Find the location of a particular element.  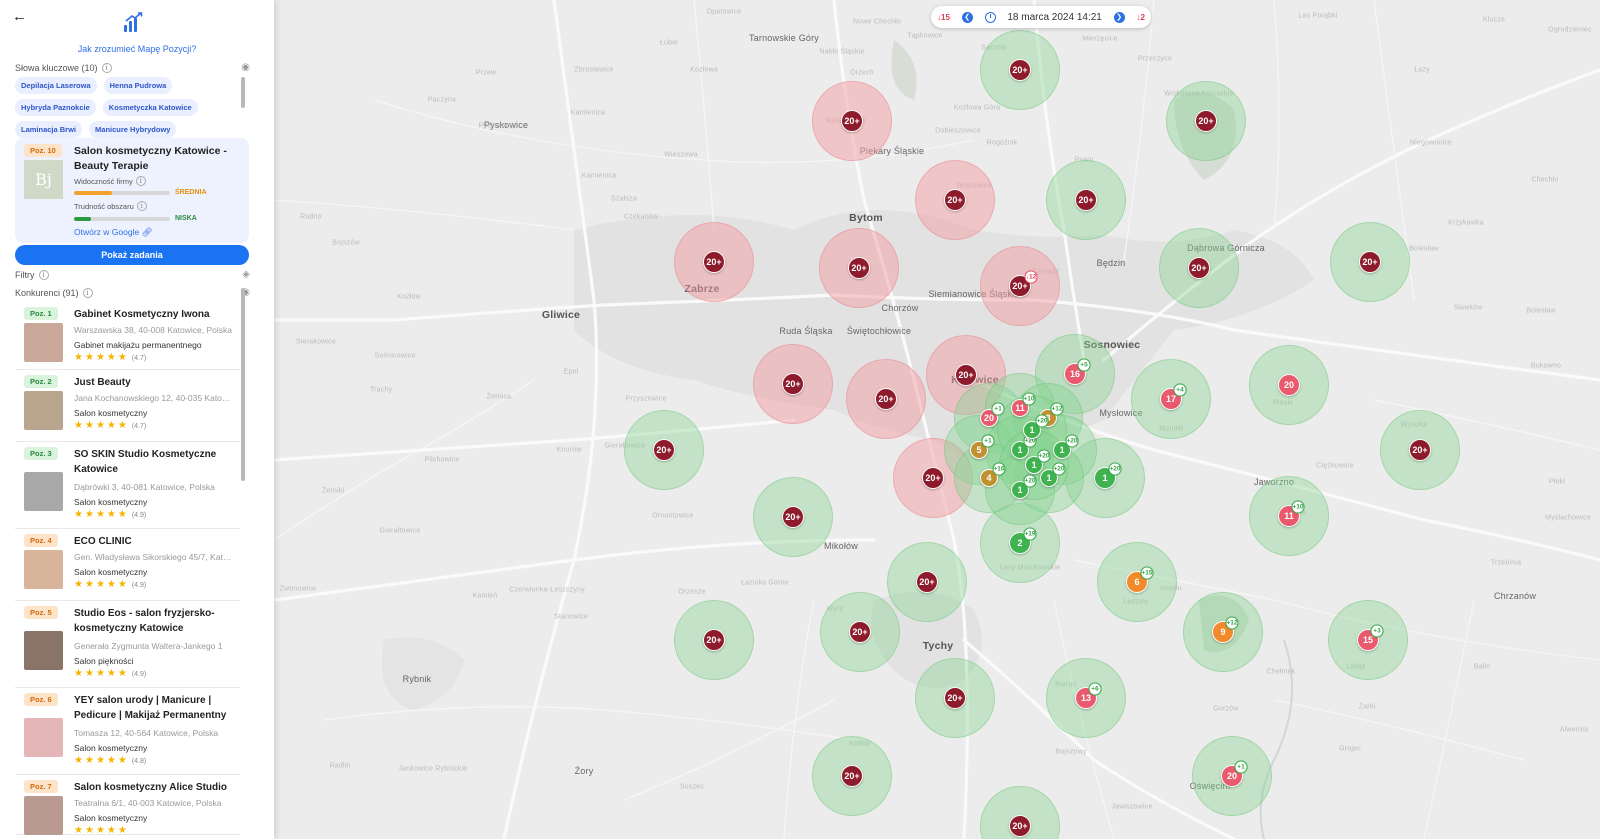

filters-label-text: Filtry is located at coordinates (25, 275).